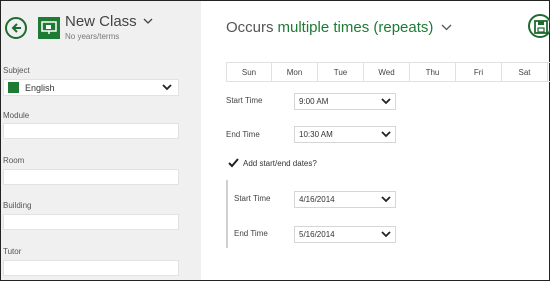 Image resolution: width=550 pixels, height=281 pixels. What do you see at coordinates (244, 100) in the screenshot?
I see `start-time-label: Start Time` at bounding box center [244, 100].